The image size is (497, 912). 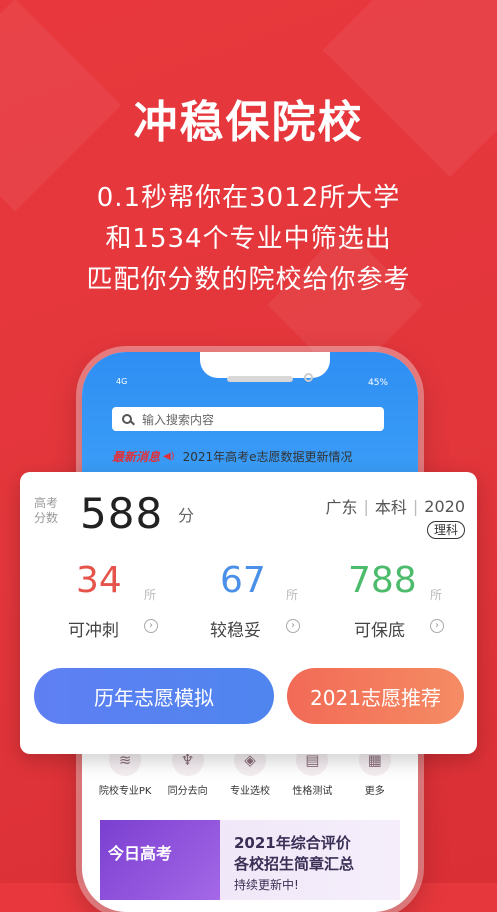 I want to click on region-selector: 广东 | 本科 | 2020, so click(x=395, y=506).